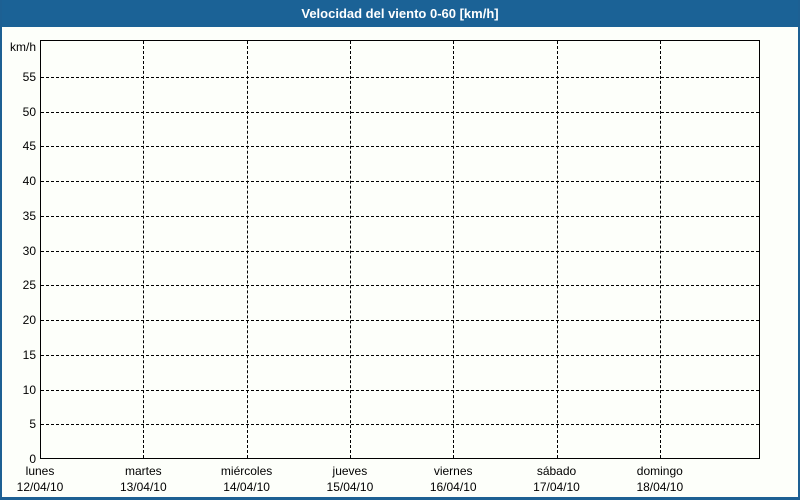 The height and width of the screenshot is (500, 800). What do you see at coordinates (22, 47) in the screenshot?
I see `y-axis-unit-label: km/h` at bounding box center [22, 47].